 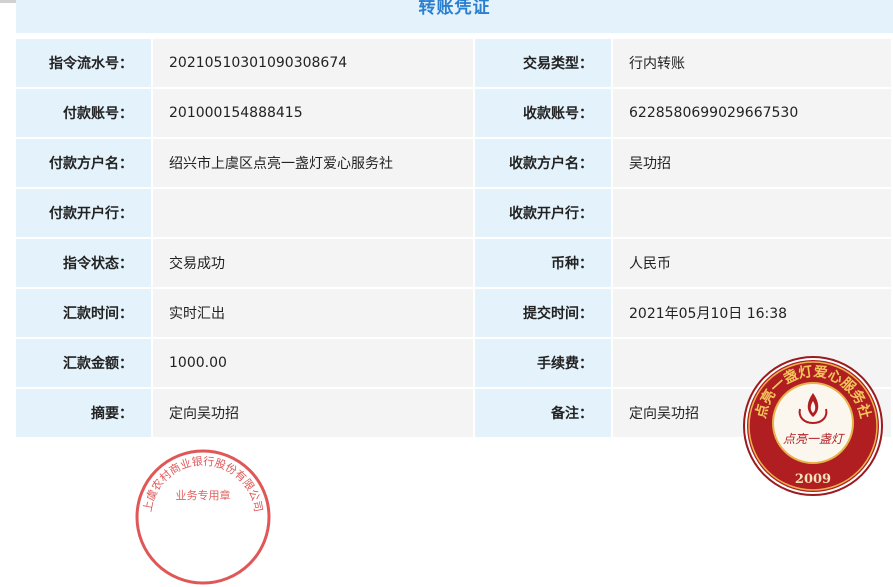 I want to click on label-summary: 摘要：, so click(x=84, y=414).